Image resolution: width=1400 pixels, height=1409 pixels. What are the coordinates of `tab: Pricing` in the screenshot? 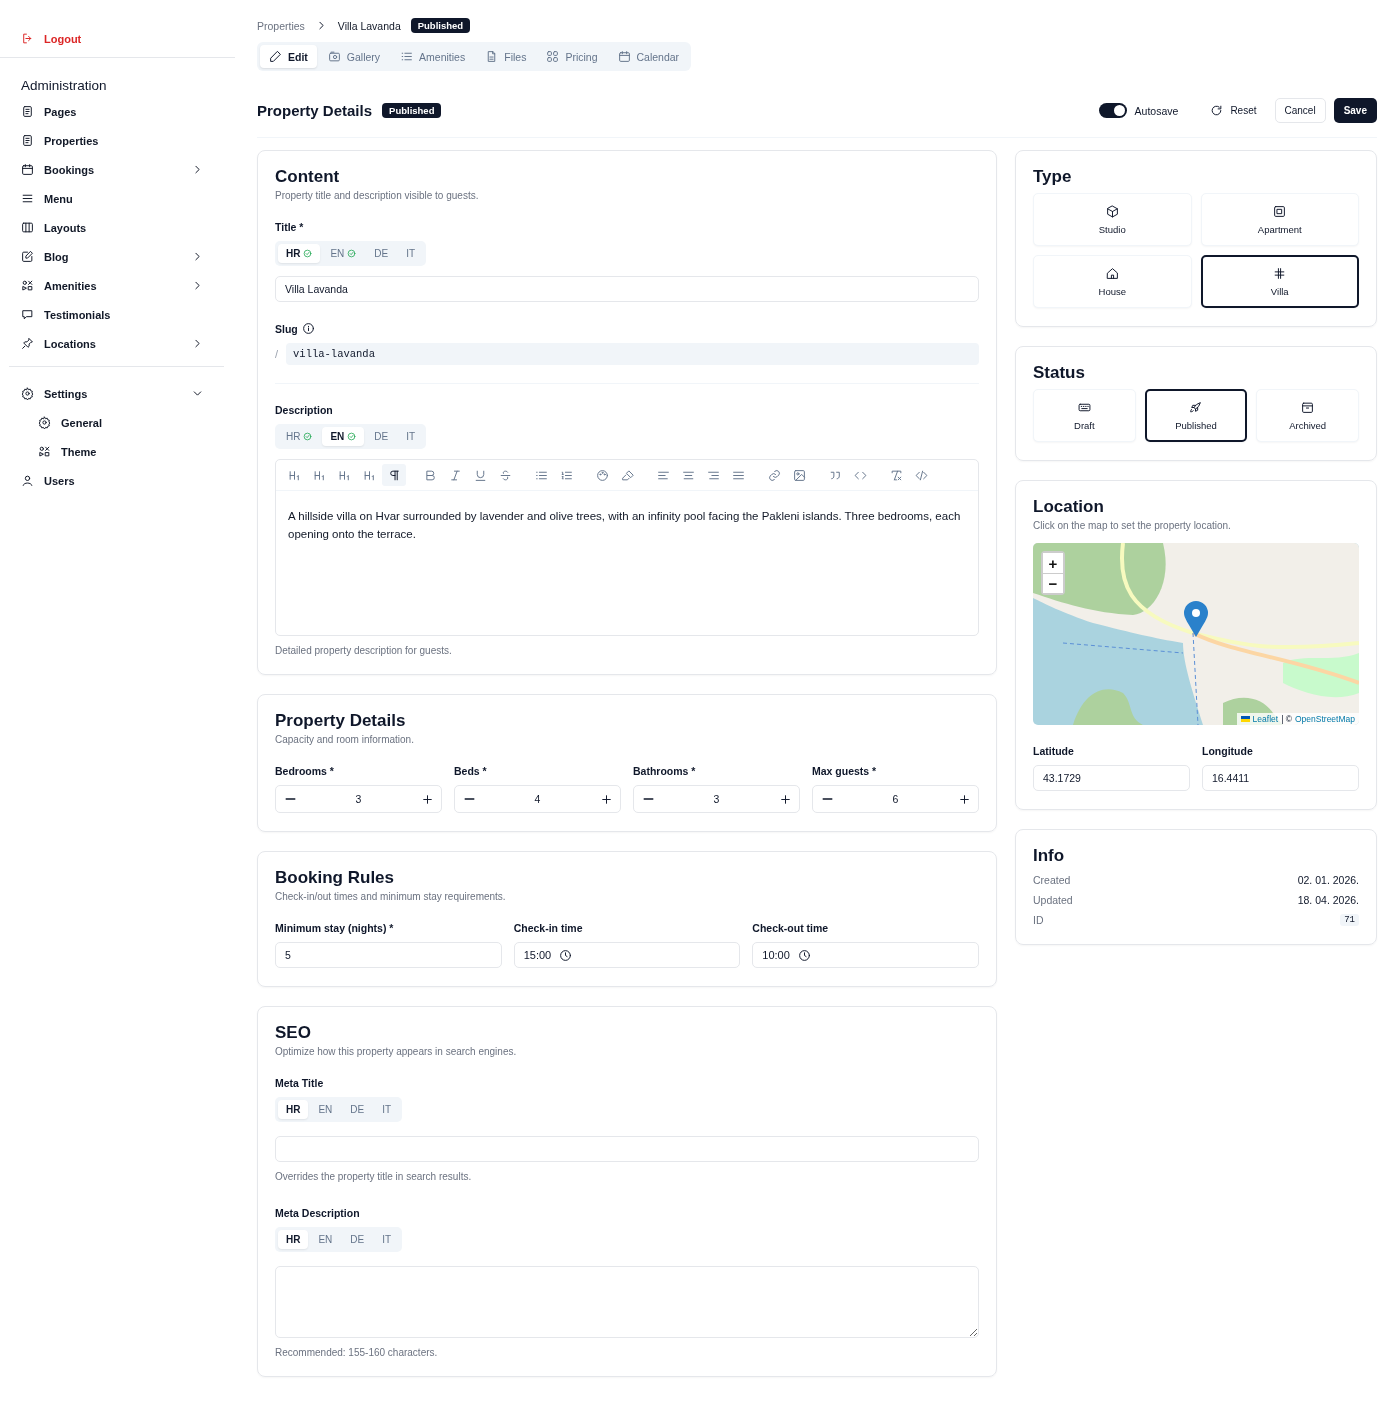 It's located at (572, 56).